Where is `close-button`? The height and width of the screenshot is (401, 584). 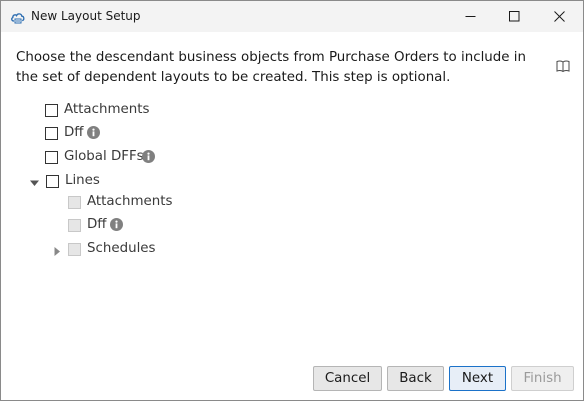
close-button is located at coordinates (560, 16).